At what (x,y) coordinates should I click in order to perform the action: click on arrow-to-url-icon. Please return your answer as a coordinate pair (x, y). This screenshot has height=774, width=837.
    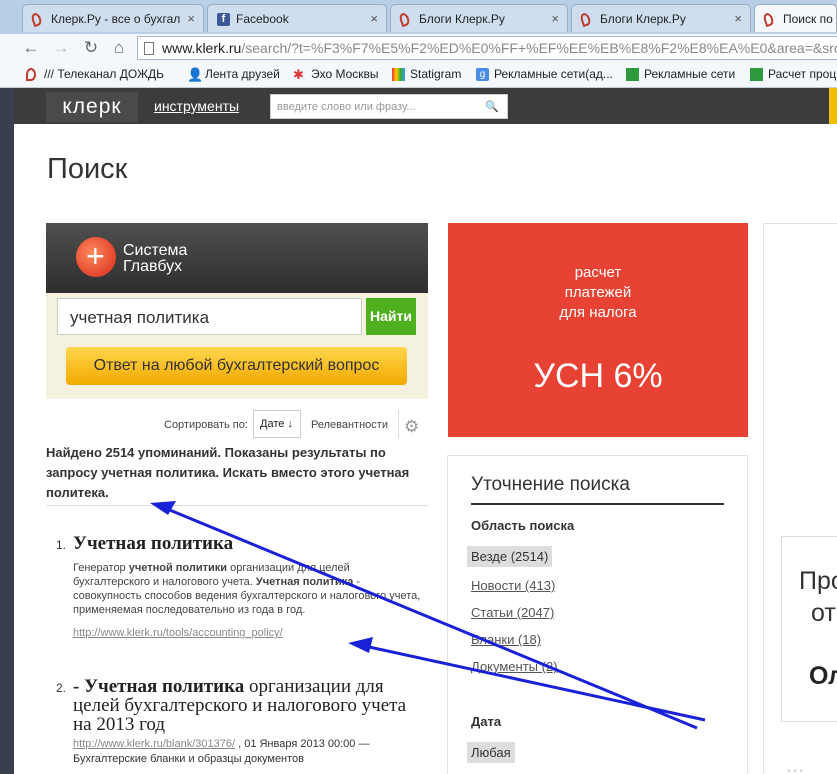
    Looking at the image, I should click on (527, 679).